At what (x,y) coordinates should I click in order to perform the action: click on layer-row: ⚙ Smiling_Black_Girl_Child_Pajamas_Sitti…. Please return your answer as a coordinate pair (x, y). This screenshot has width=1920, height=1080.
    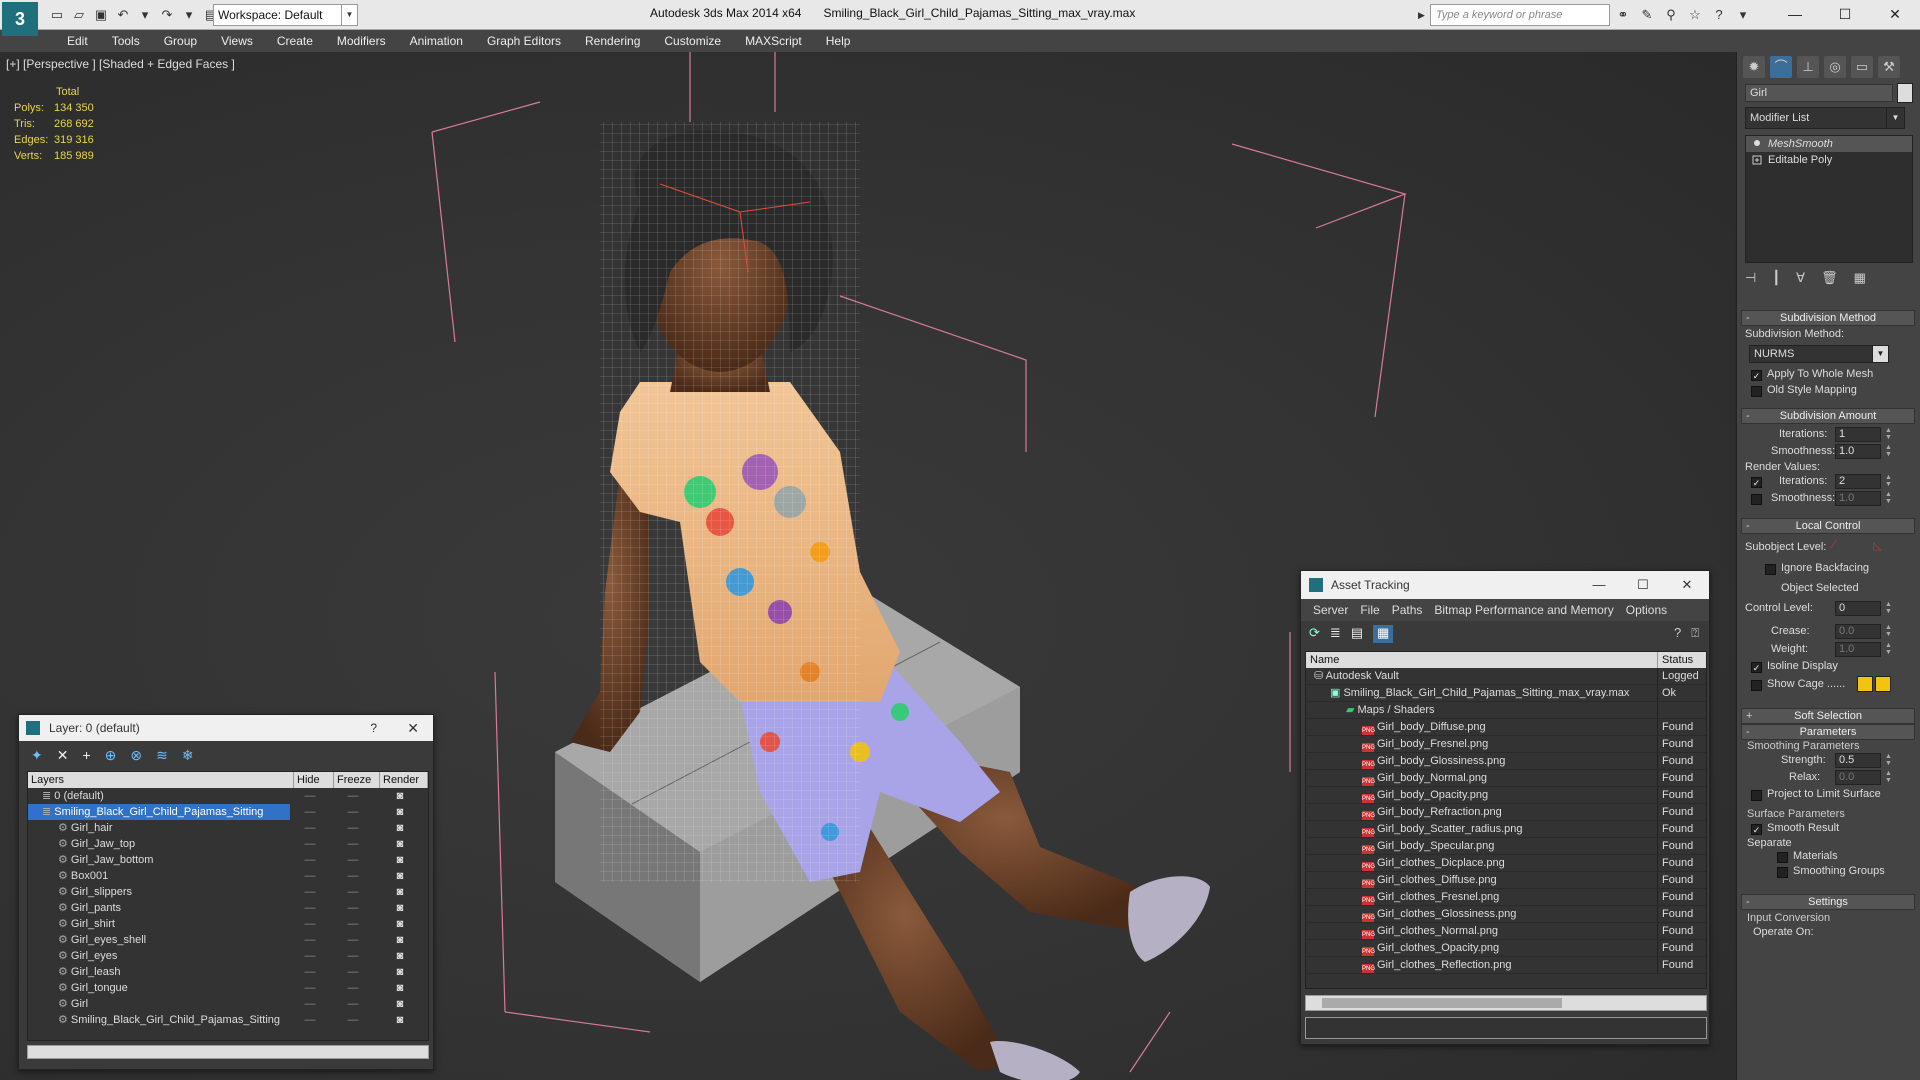
    Looking at the image, I should click on (228, 1020).